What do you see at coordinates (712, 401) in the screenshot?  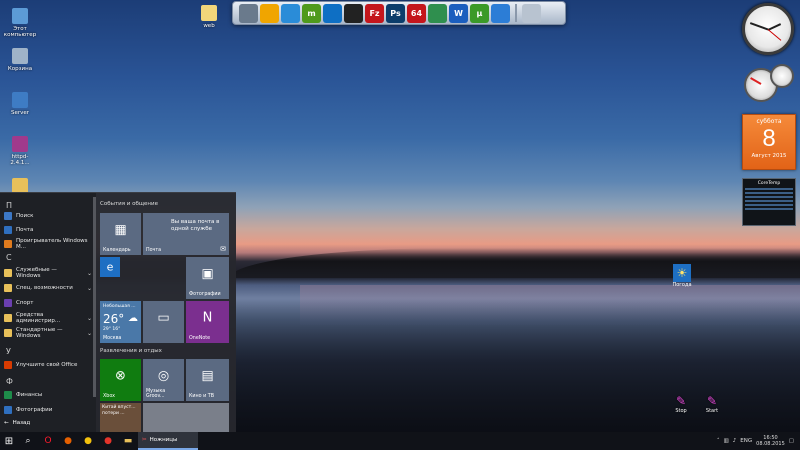 I see `start-shortcut-icon: ✎` at bounding box center [712, 401].